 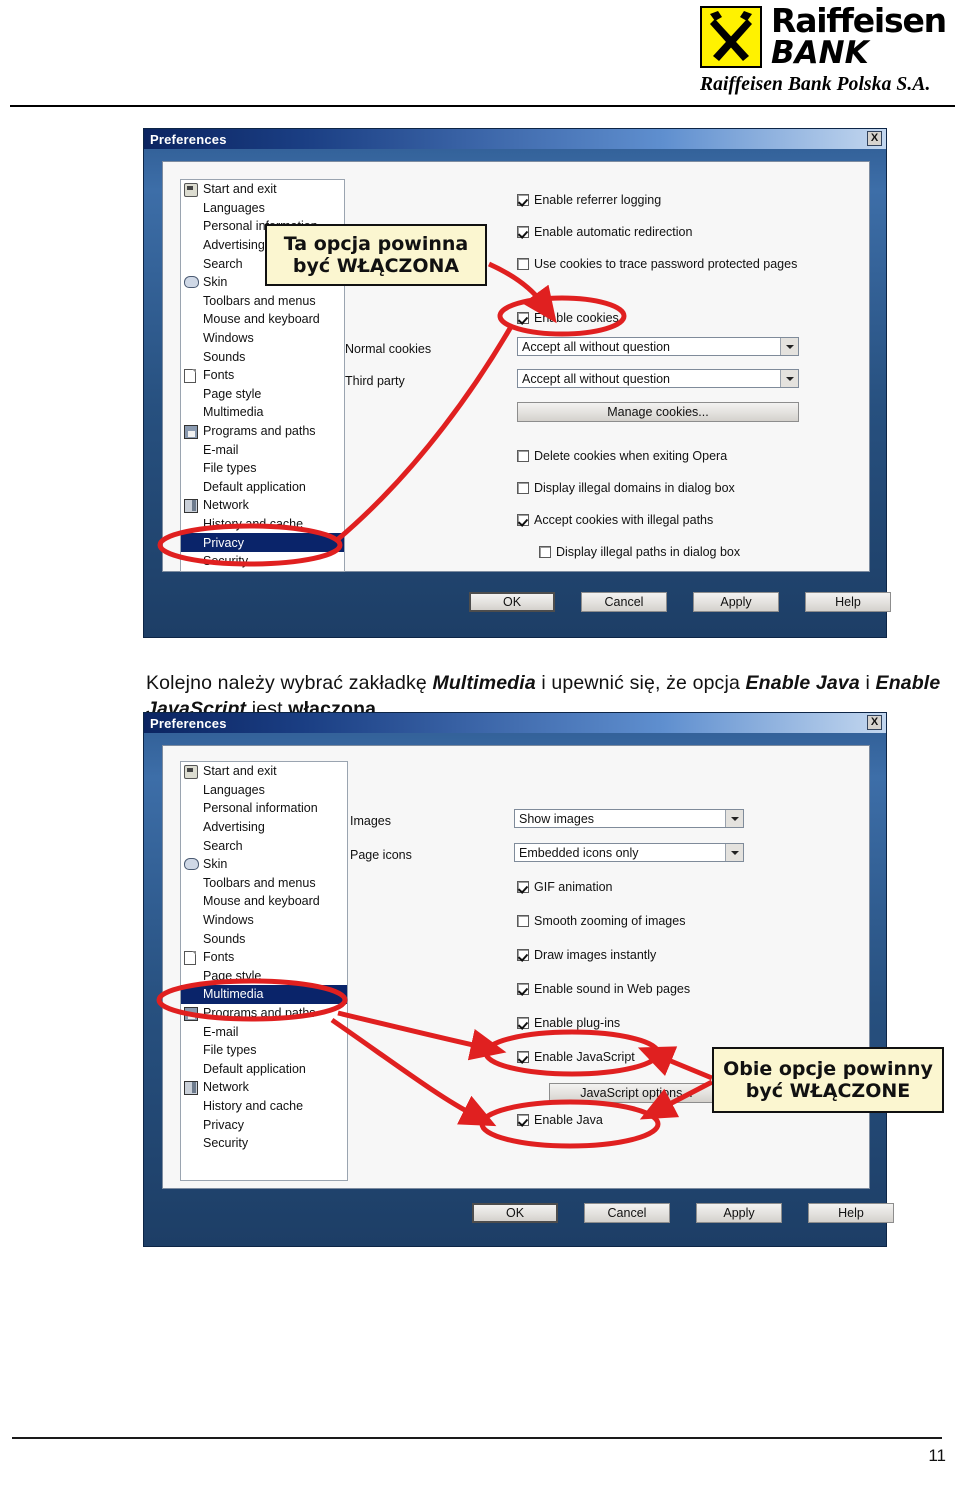 I want to click on page-icons-select: Embedded icons only, so click(x=629, y=852).